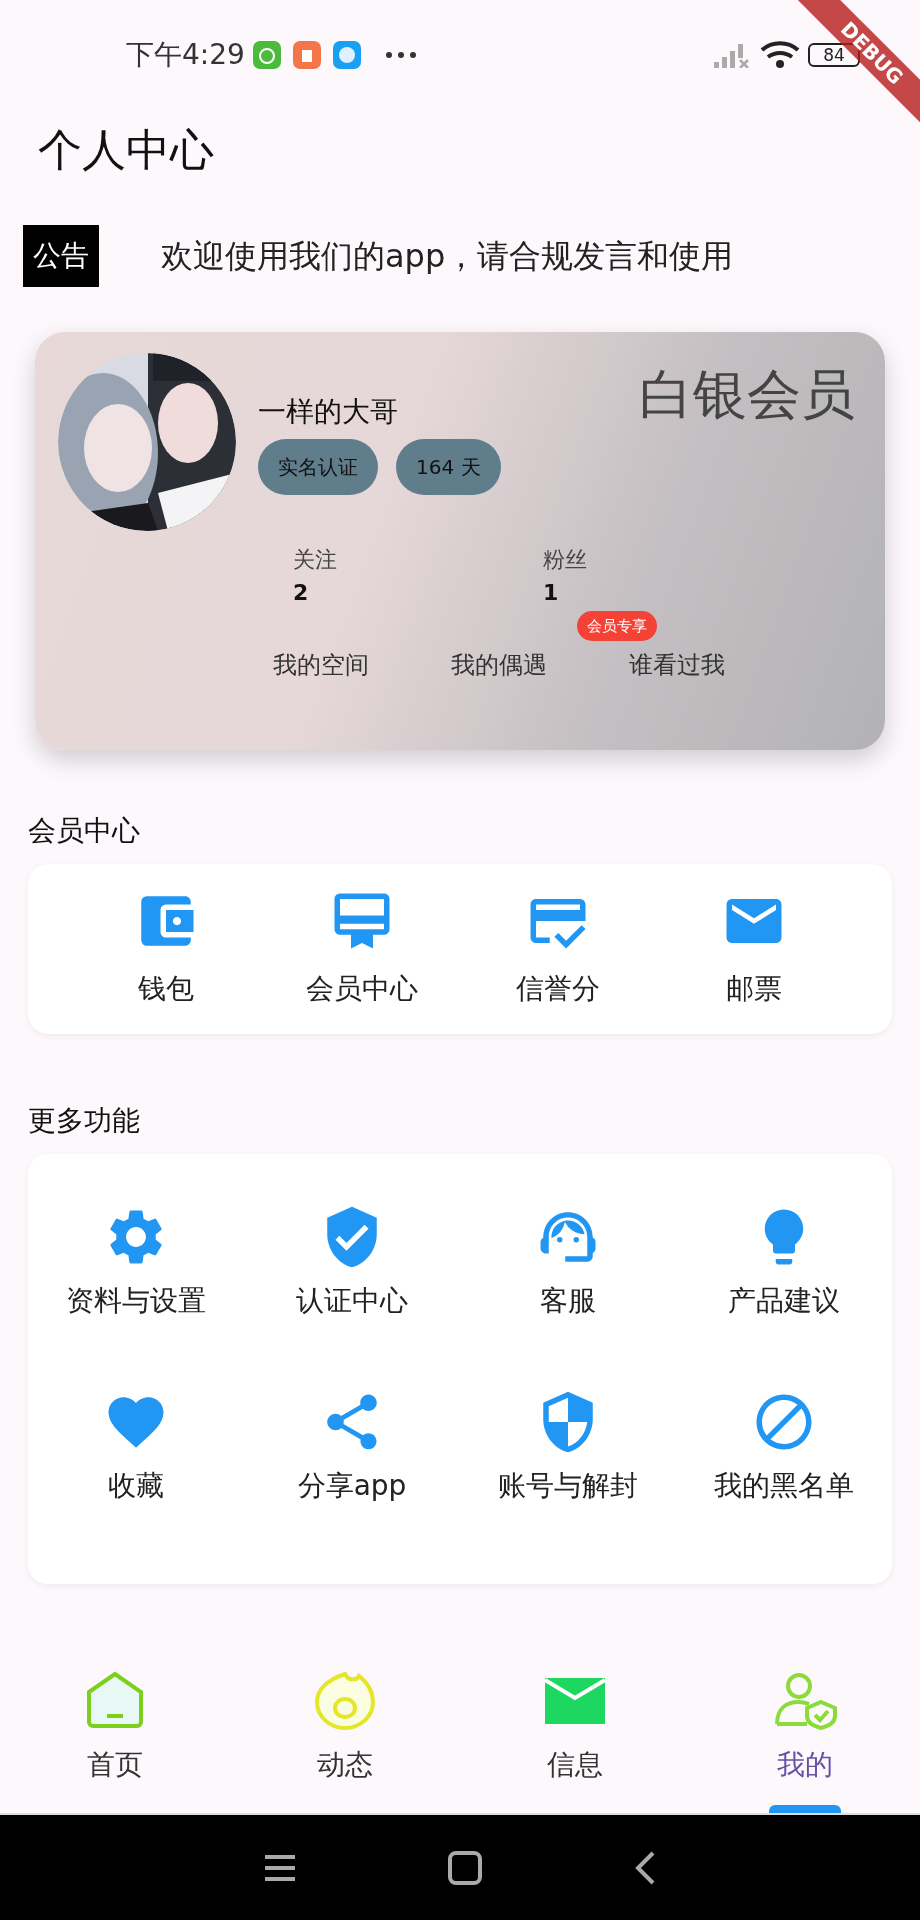 The width and height of the screenshot is (920, 1920). I want to click on profile-chip: 实名认证, so click(318, 467).